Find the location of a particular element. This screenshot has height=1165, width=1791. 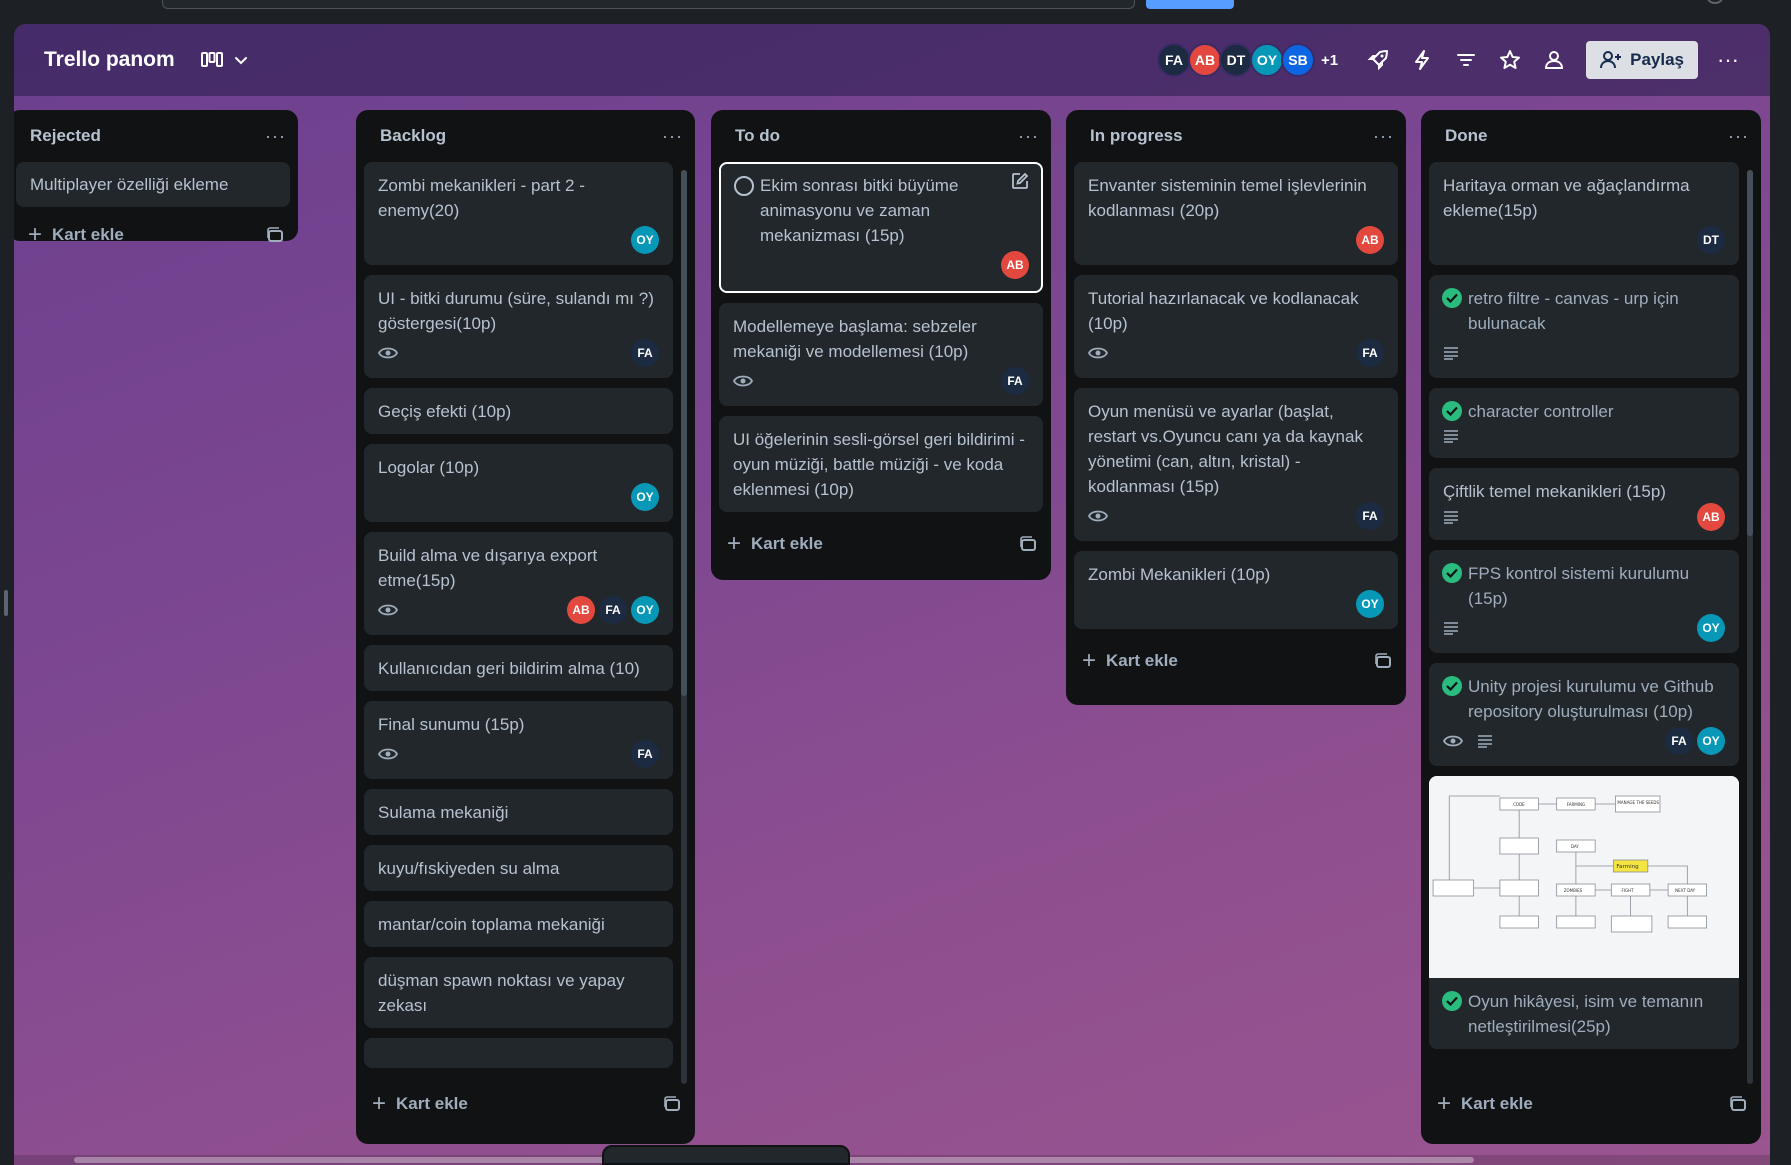

help-icon is located at coordinates (1715, 2).